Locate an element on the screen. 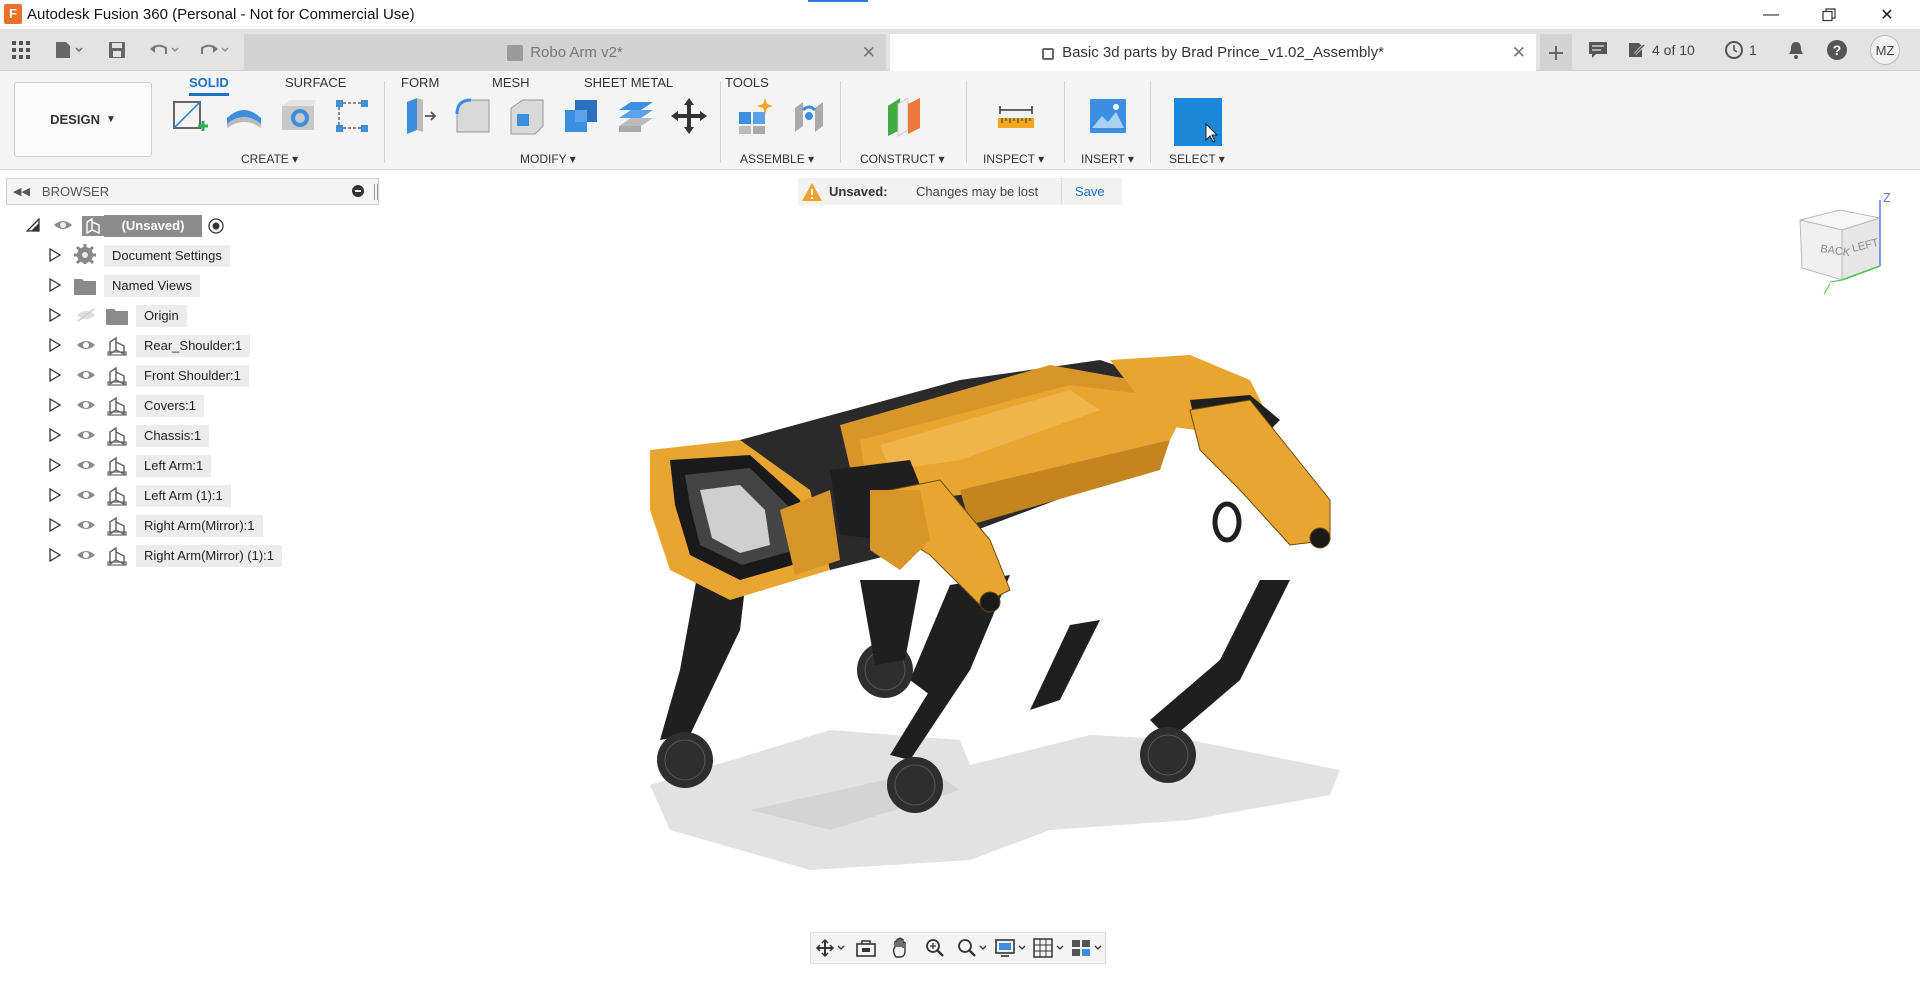 The height and width of the screenshot is (995, 1920). offset-face-icon is located at coordinates (635, 116).